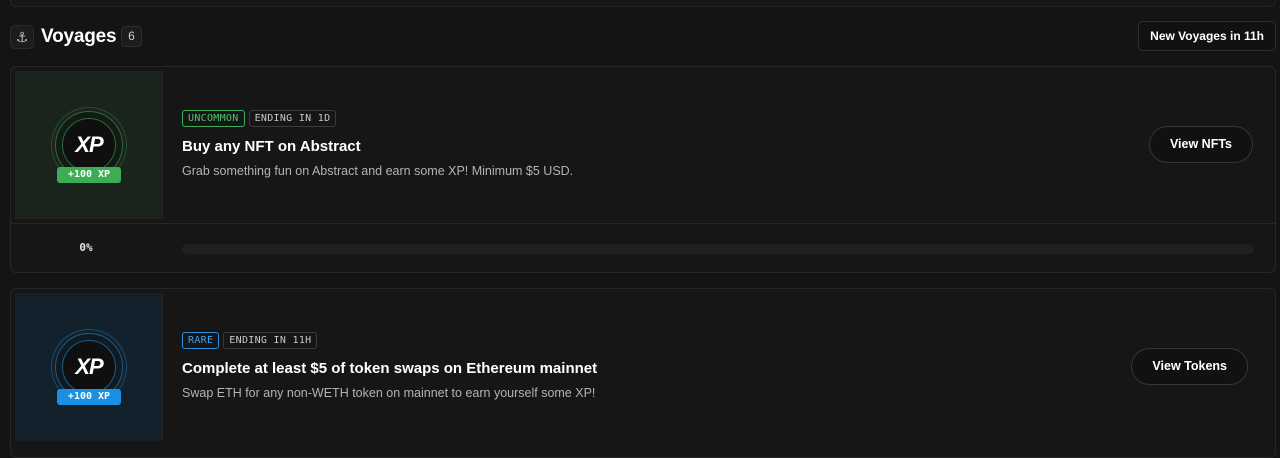  I want to click on voyage-tags: UNCOMMON ENDING IN 1D, so click(261, 118).